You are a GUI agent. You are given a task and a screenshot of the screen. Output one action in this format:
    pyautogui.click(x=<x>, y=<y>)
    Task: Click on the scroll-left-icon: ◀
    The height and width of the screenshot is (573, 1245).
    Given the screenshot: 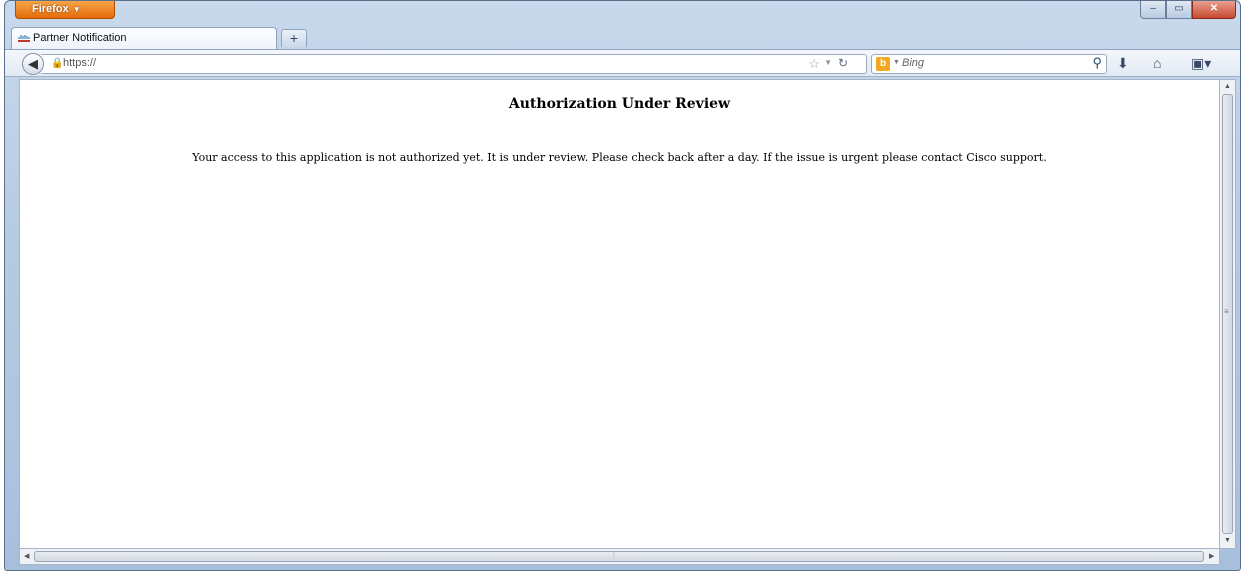 What is the action you would take?
    pyautogui.click(x=26, y=556)
    